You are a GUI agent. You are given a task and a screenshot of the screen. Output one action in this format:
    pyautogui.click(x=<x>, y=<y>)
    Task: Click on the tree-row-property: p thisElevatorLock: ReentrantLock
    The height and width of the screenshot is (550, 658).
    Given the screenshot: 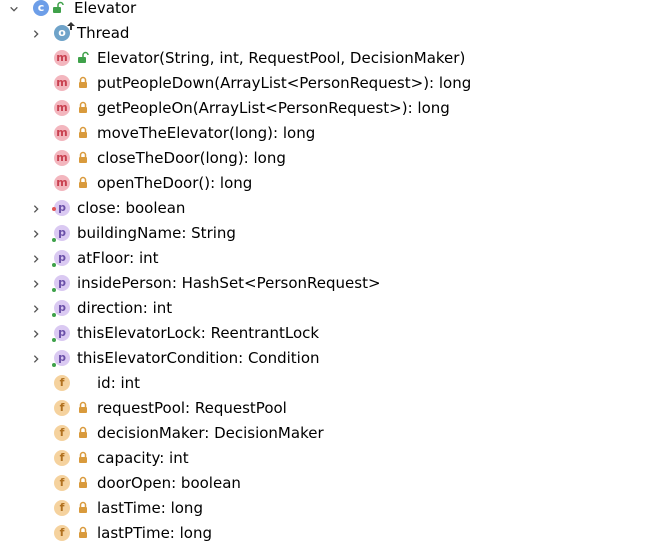 What is the action you would take?
    pyautogui.click(x=329, y=335)
    